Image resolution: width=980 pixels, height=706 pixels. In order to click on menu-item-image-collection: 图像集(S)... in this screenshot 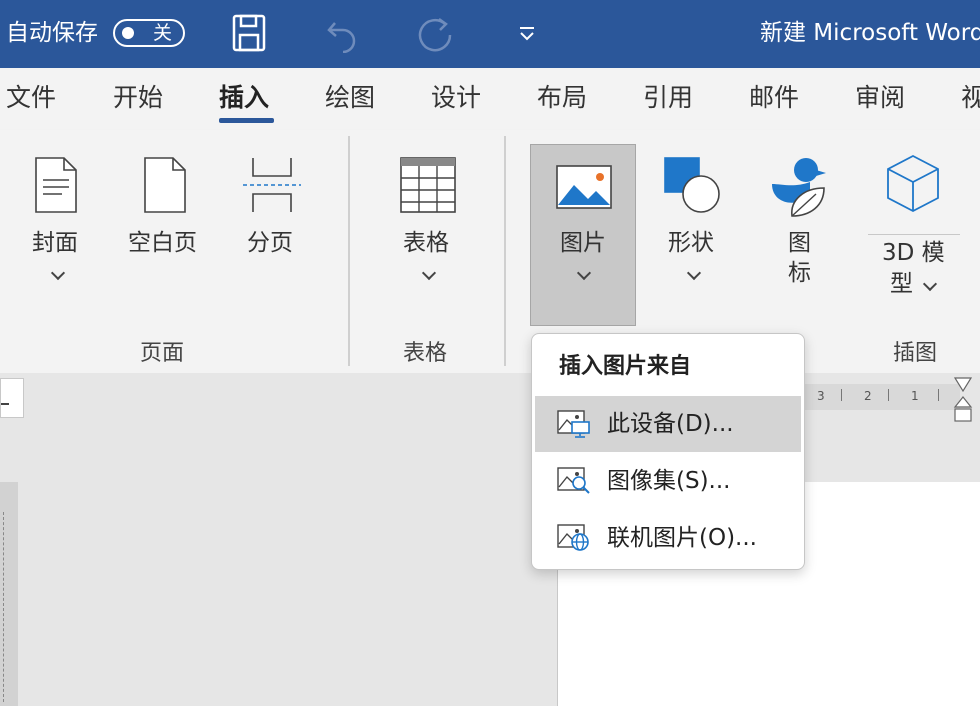, I will do `click(668, 481)`.